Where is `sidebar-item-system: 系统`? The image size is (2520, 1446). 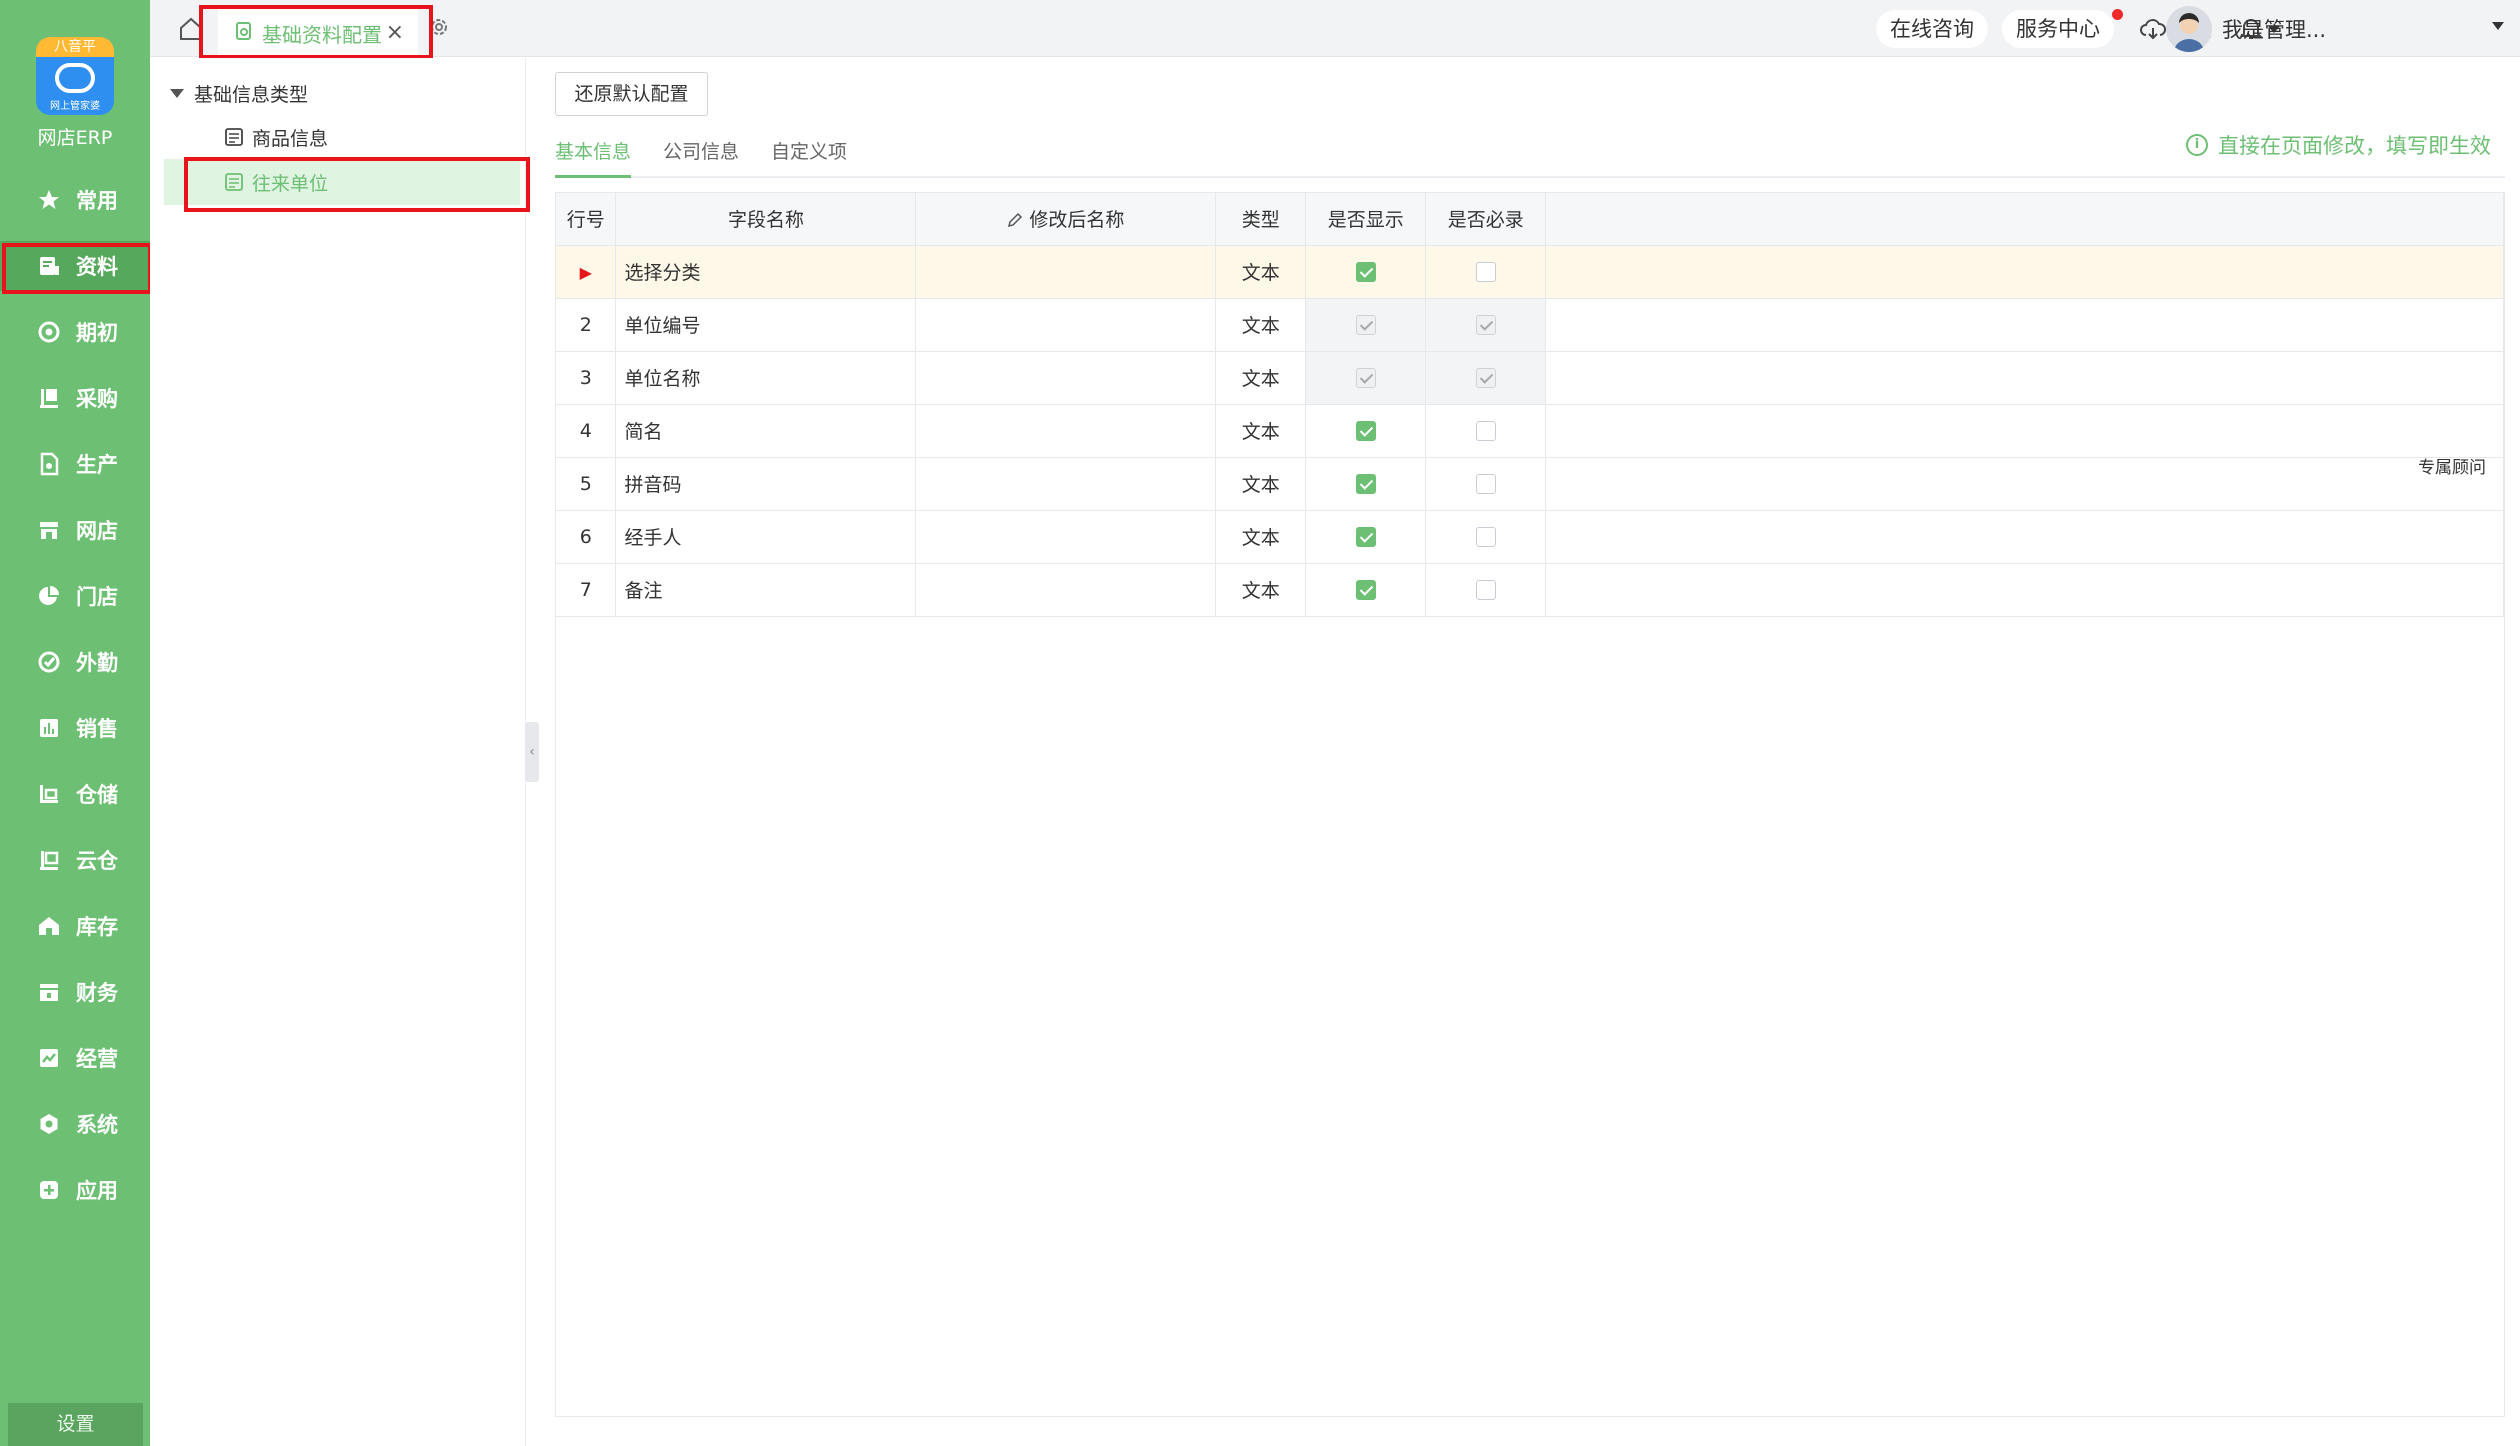
sidebar-item-system: 系统 is located at coordinates (75, 1124).